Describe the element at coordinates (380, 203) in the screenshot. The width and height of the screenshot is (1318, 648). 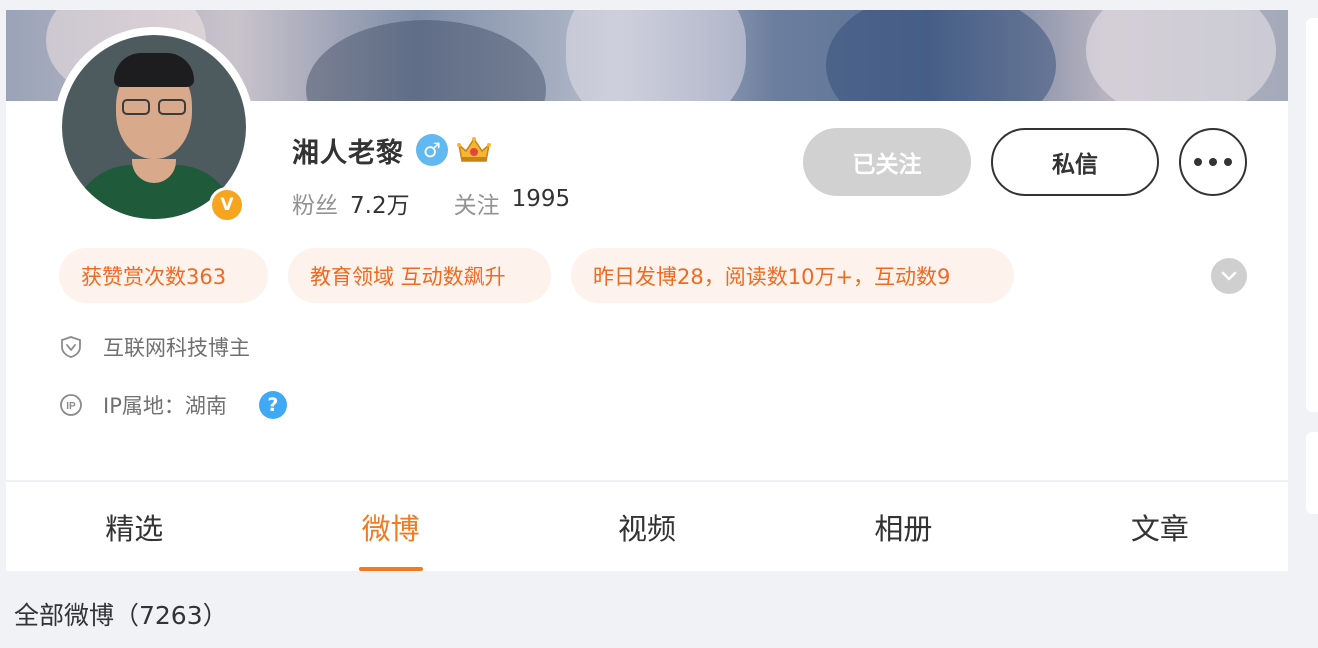
I see `fans-count: 7.2万` at that location.